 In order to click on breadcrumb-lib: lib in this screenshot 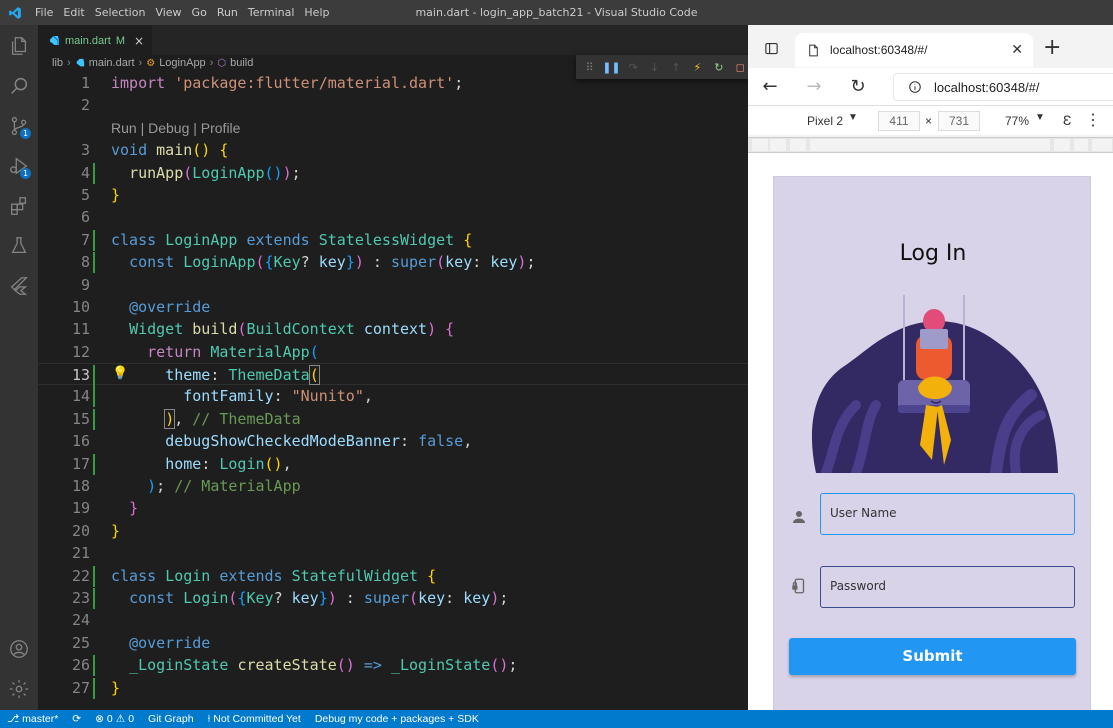, I will do `click(57, 63)`.